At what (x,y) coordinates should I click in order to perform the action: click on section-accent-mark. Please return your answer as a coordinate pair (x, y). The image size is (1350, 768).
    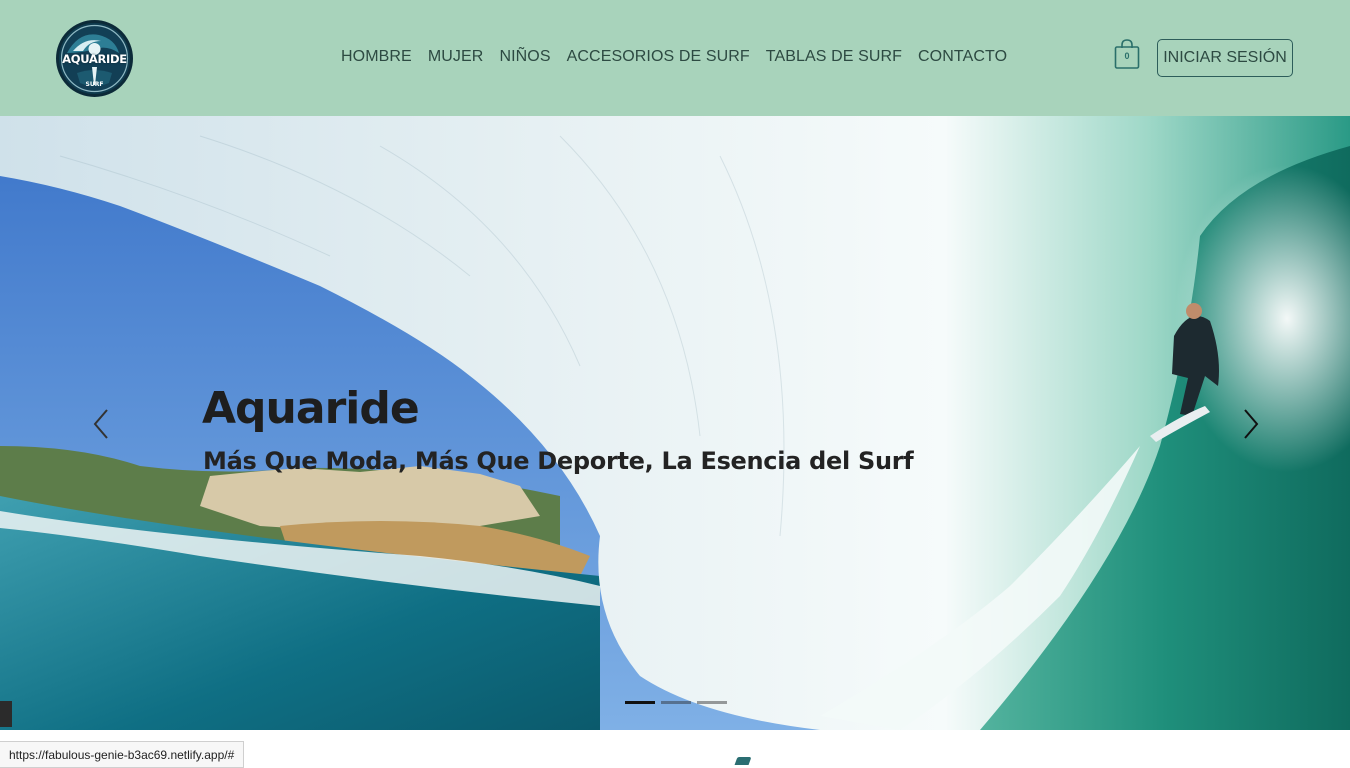
    Looking at the image, I should click on (743, 761).